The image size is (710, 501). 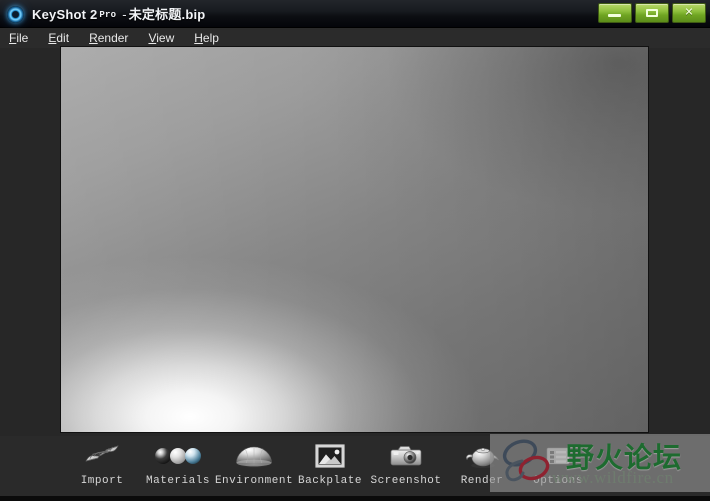 I want to click on menu-item-help: Help, so click(x=206, y=38).